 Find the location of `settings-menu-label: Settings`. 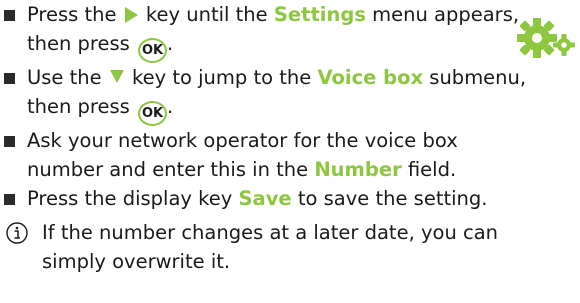

settings-menu-label: Settings is located at coordinates (319, 14).